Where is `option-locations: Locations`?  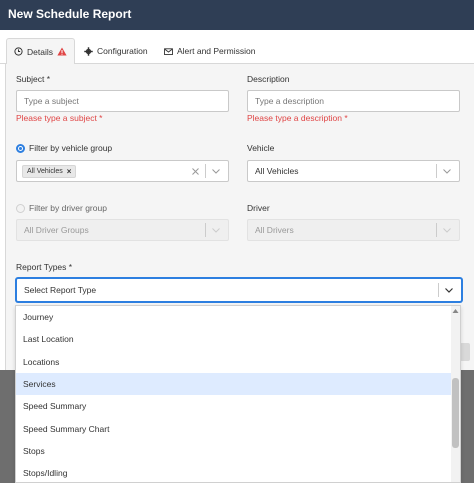
option-locations: Locations is located at coordinates (234, 362).